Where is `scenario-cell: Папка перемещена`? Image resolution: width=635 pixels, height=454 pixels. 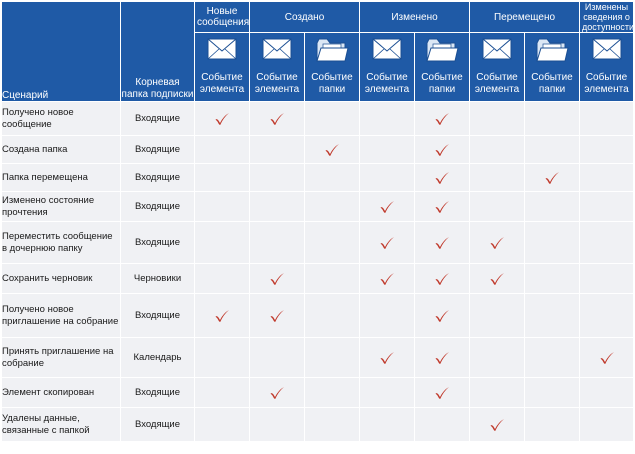 scenario-cell: Папка перемещена is located at coordinates (61, 177).